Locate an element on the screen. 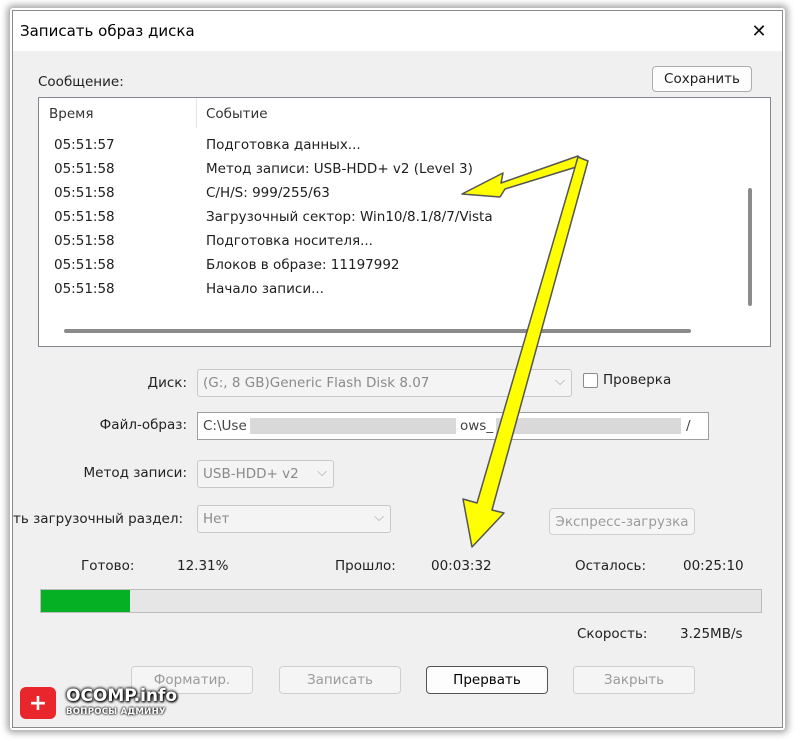 This screenshot has width=800, height=741. watermark-name: OCOMP.info is located at coordinates (122, 696).